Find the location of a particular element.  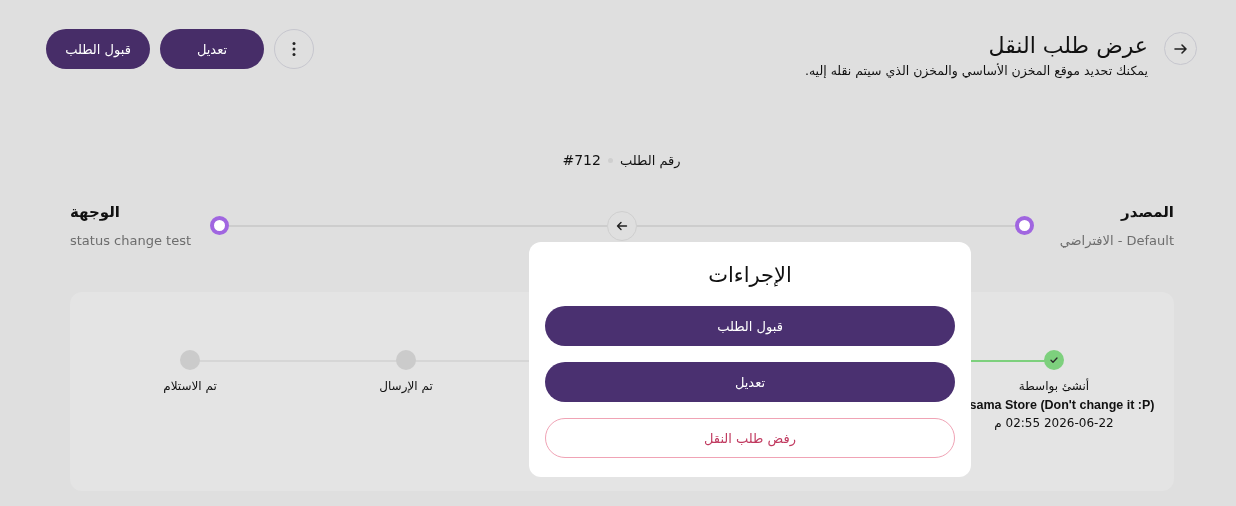

source-value: Default - الافتراضي is located at coordinates (1116, 241).